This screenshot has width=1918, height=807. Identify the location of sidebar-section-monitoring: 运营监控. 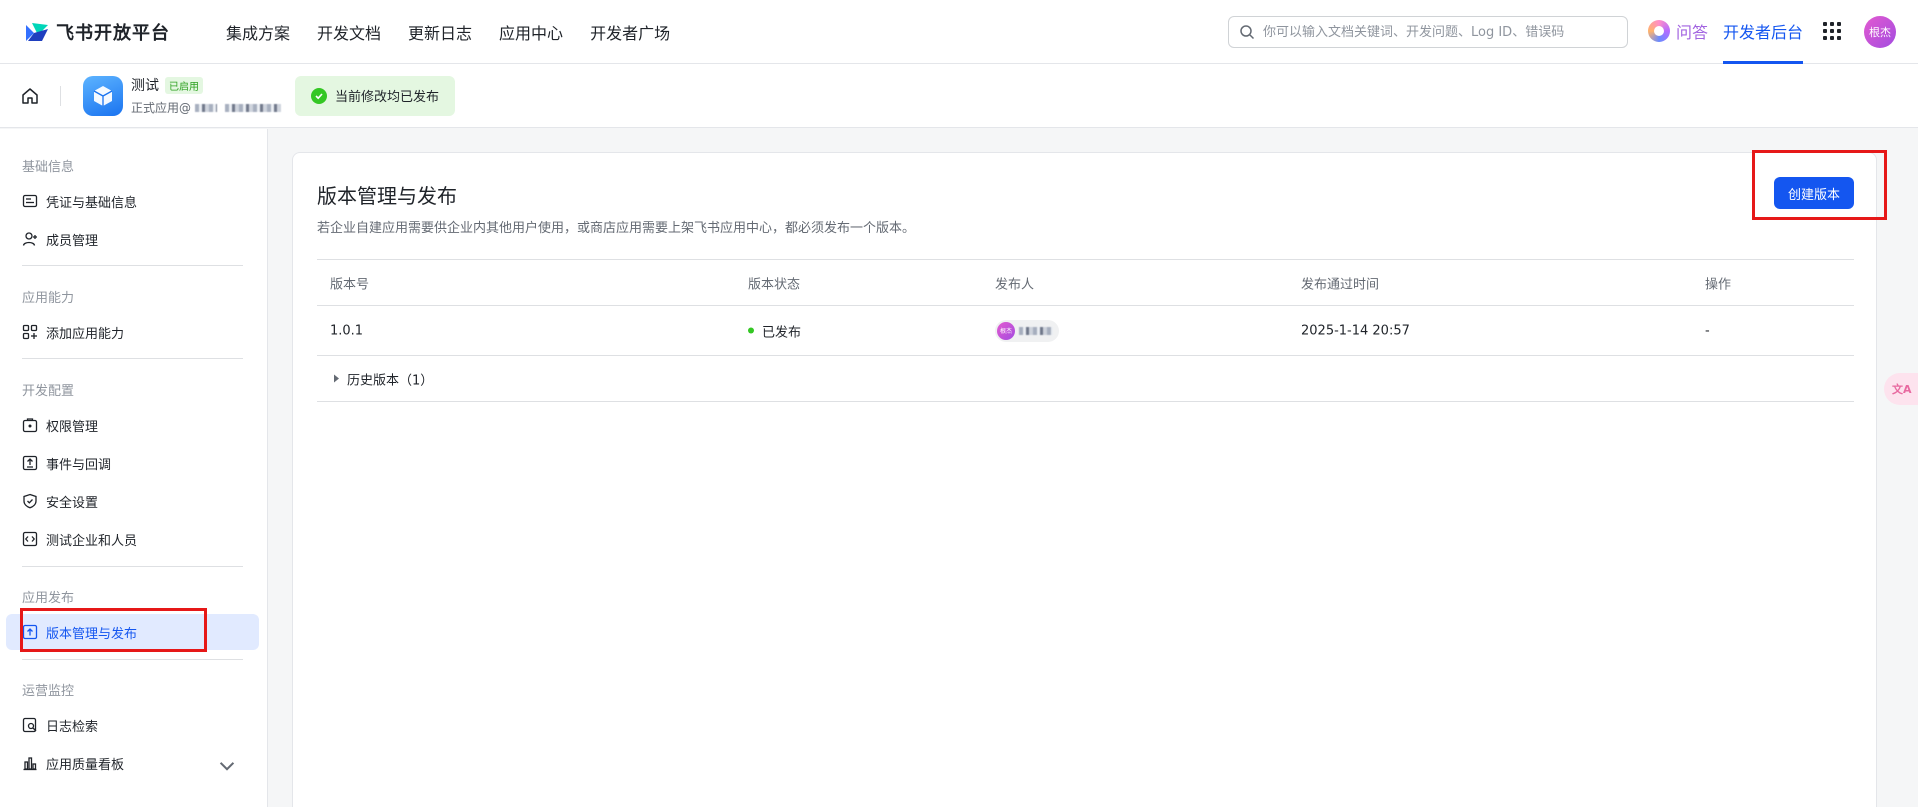
(48, 691).